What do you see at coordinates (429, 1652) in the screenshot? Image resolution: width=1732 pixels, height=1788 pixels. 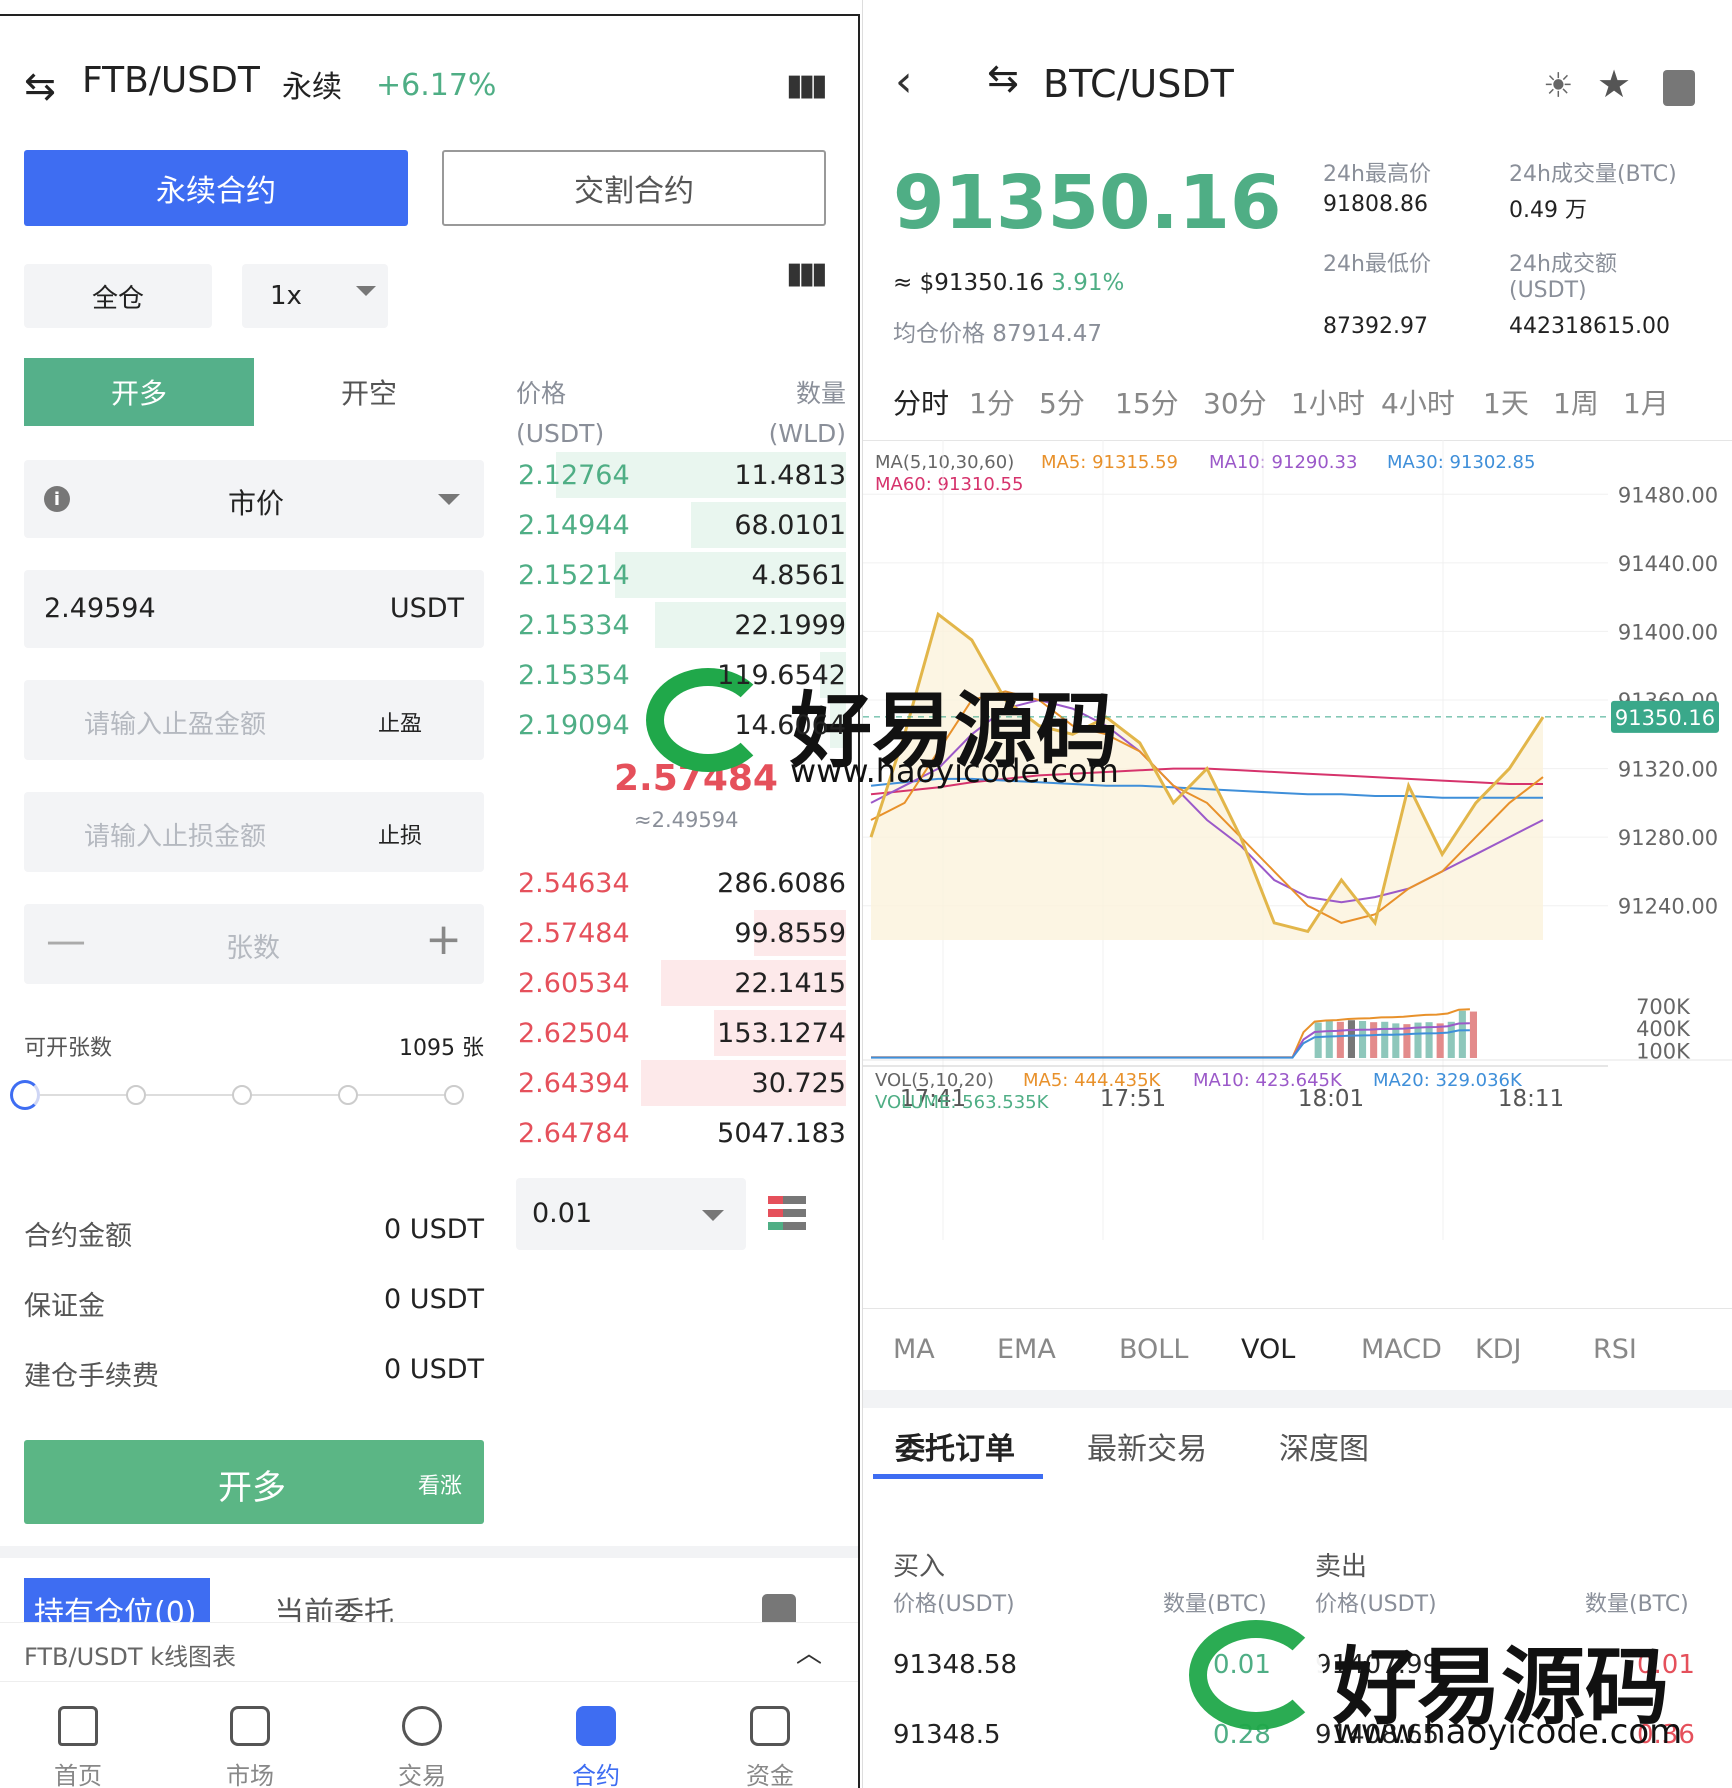 I see `kline-bar: FTB/USDT k线图表 ︿` at bounding box center [429, 1652].